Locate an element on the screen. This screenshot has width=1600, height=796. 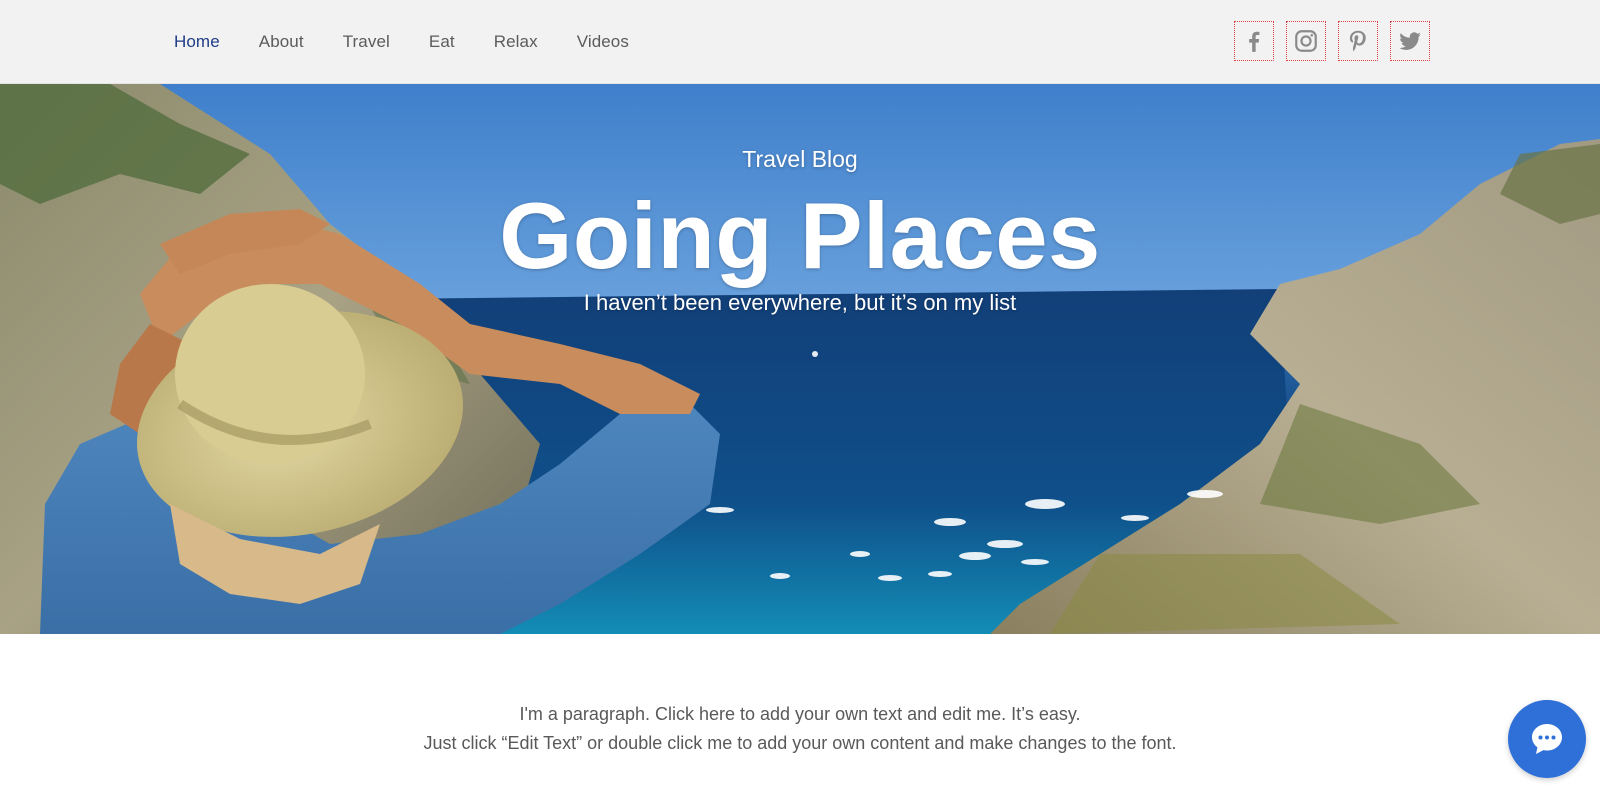
chat-button is located at coordinates (1547, 739).